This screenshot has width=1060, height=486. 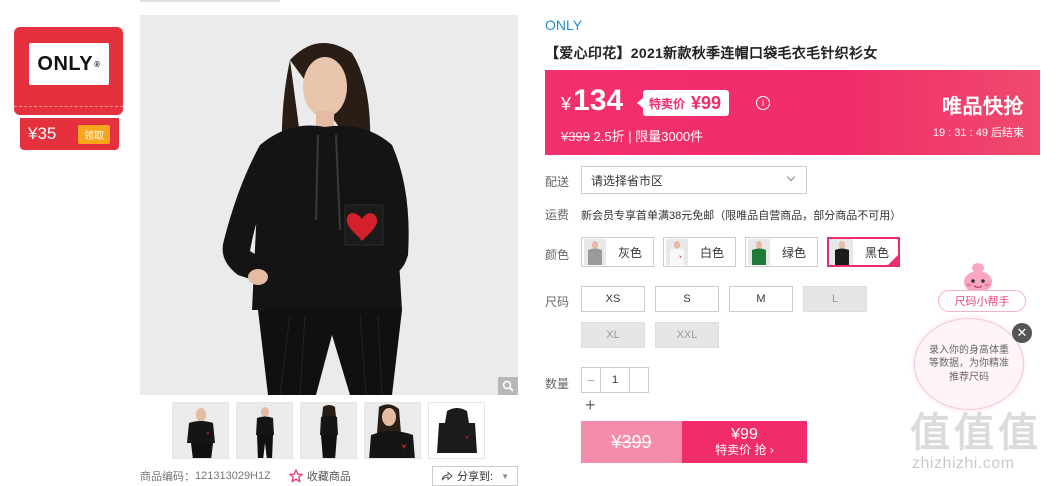 I want to click on color-swatch-black, so click(x=842, y=252).